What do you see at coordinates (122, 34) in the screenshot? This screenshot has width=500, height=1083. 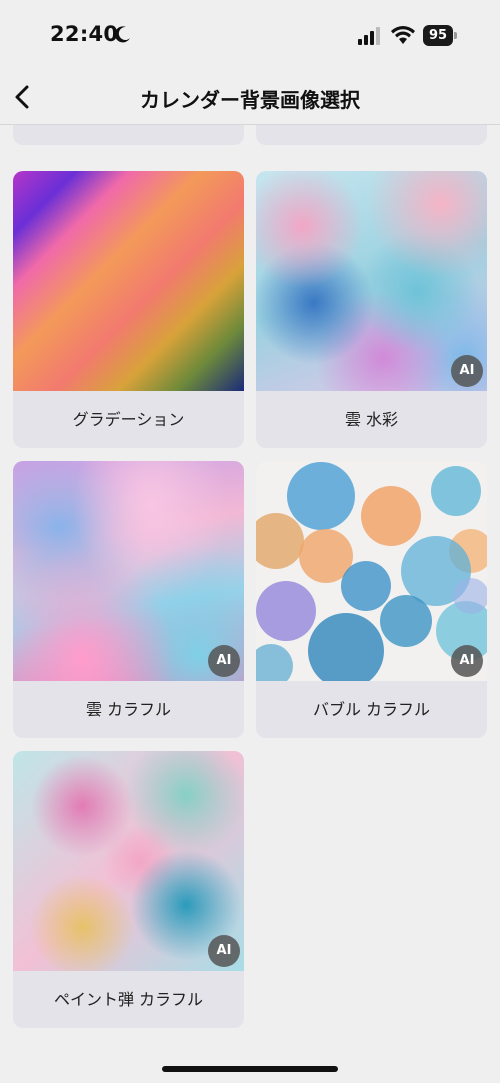 I see `moon-icon` at bounding box center [122, 34].